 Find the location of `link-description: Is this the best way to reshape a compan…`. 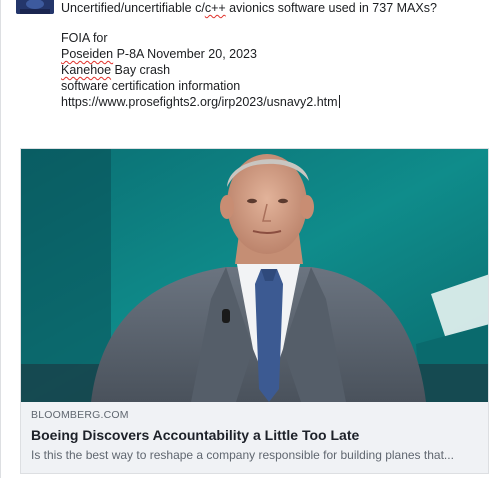

link-description: Is this the best way to reshape a compan… is located at coordinates (242, 455).